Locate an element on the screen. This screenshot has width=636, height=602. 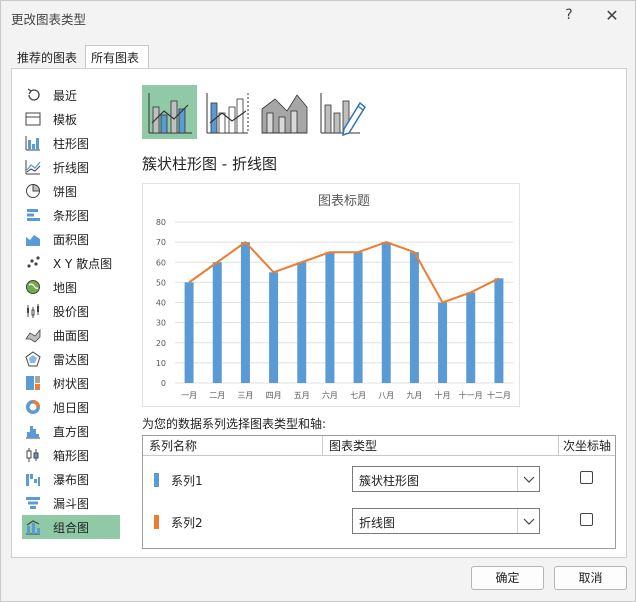
sidebar-item-radar-chart: 雷达图 is located at coordinates (71, 359).